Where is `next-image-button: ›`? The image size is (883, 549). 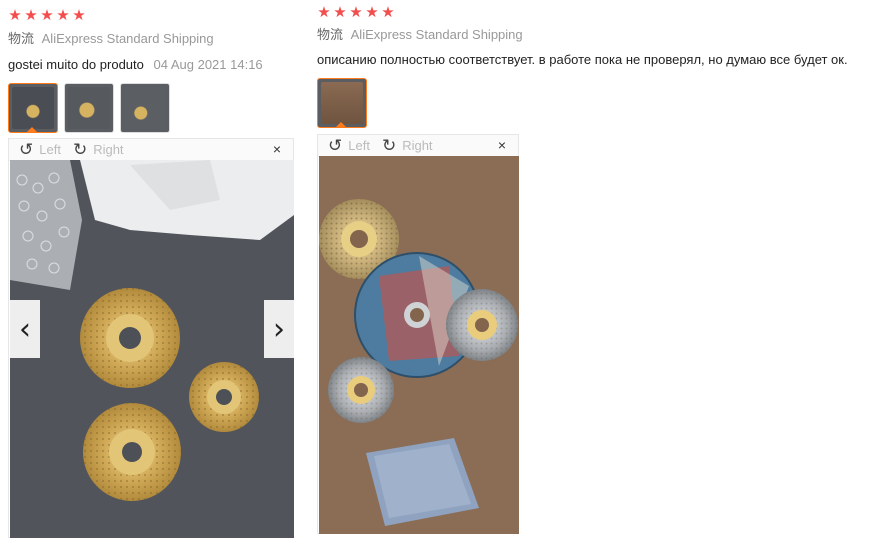
next-image-button: › is located at coordinates (279, 329).